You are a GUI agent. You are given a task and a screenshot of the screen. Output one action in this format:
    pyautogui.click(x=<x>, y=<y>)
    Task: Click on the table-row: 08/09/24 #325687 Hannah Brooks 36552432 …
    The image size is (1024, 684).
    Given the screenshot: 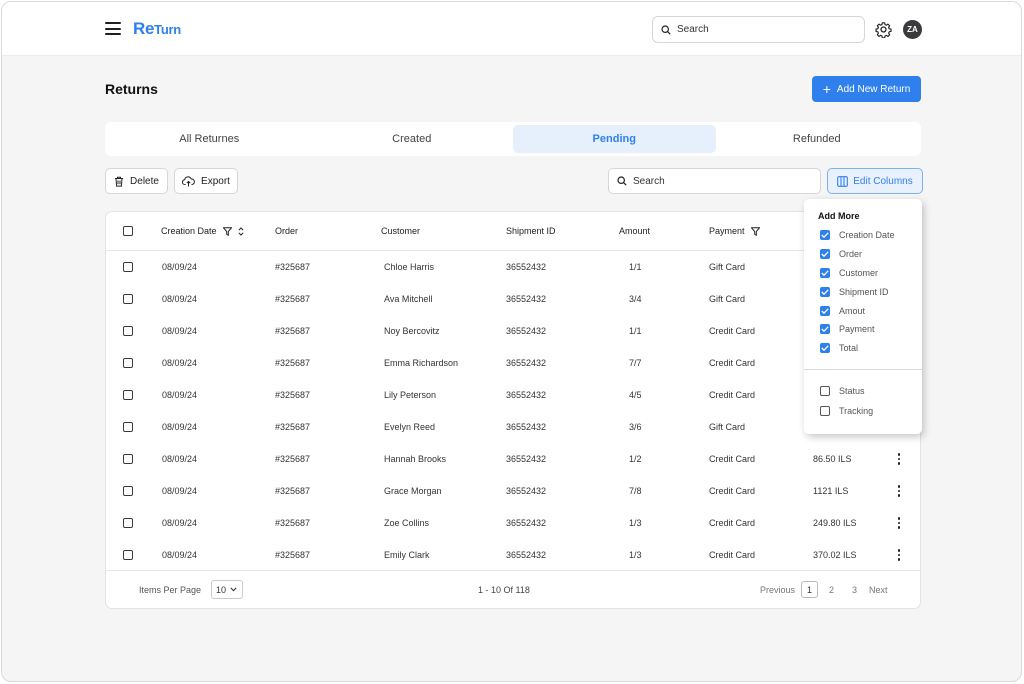 What is the action you would take?
    pyautogui.click(x=513, y=459)
    